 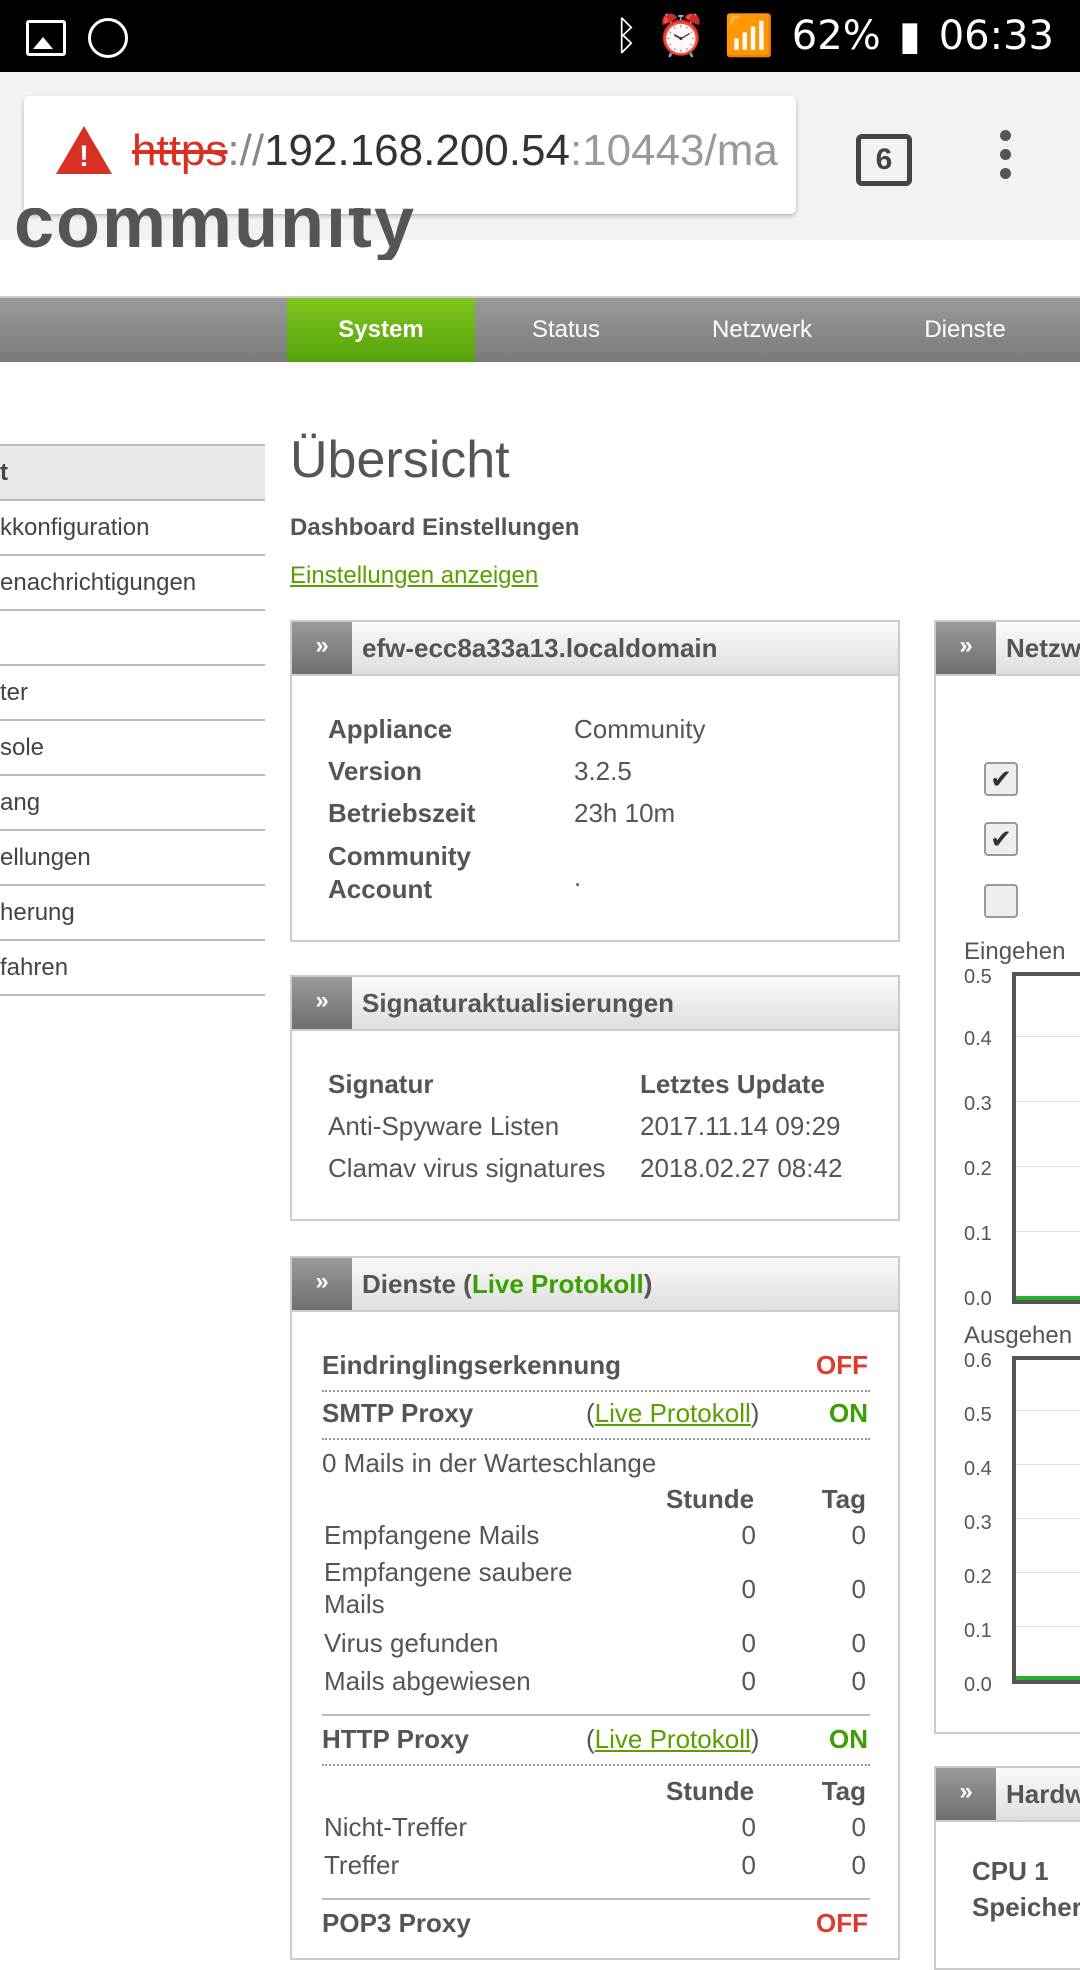 I want to click on community-account-label: Community Account, so click(x=399, y=872).